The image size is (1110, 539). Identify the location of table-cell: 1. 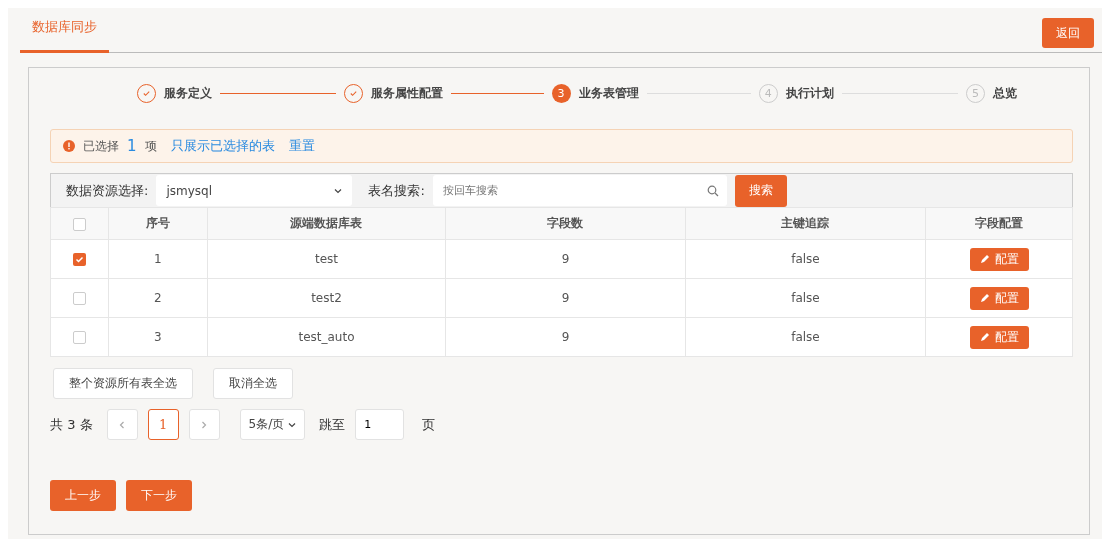
(158, 259).